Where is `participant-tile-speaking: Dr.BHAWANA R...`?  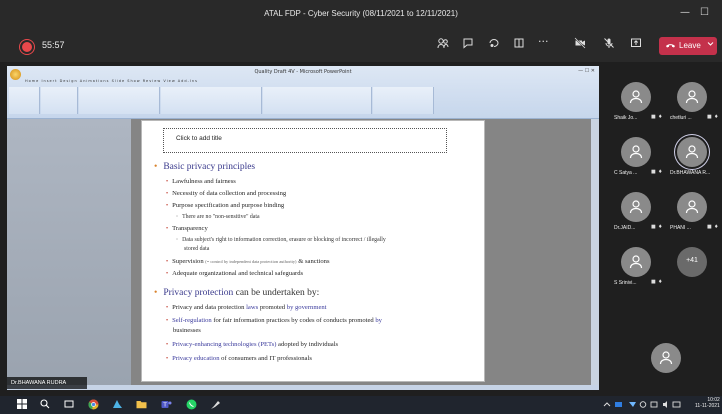 participant-tile-speaking: Dr.BHAWANA R... is located at coordinates (692, 159).